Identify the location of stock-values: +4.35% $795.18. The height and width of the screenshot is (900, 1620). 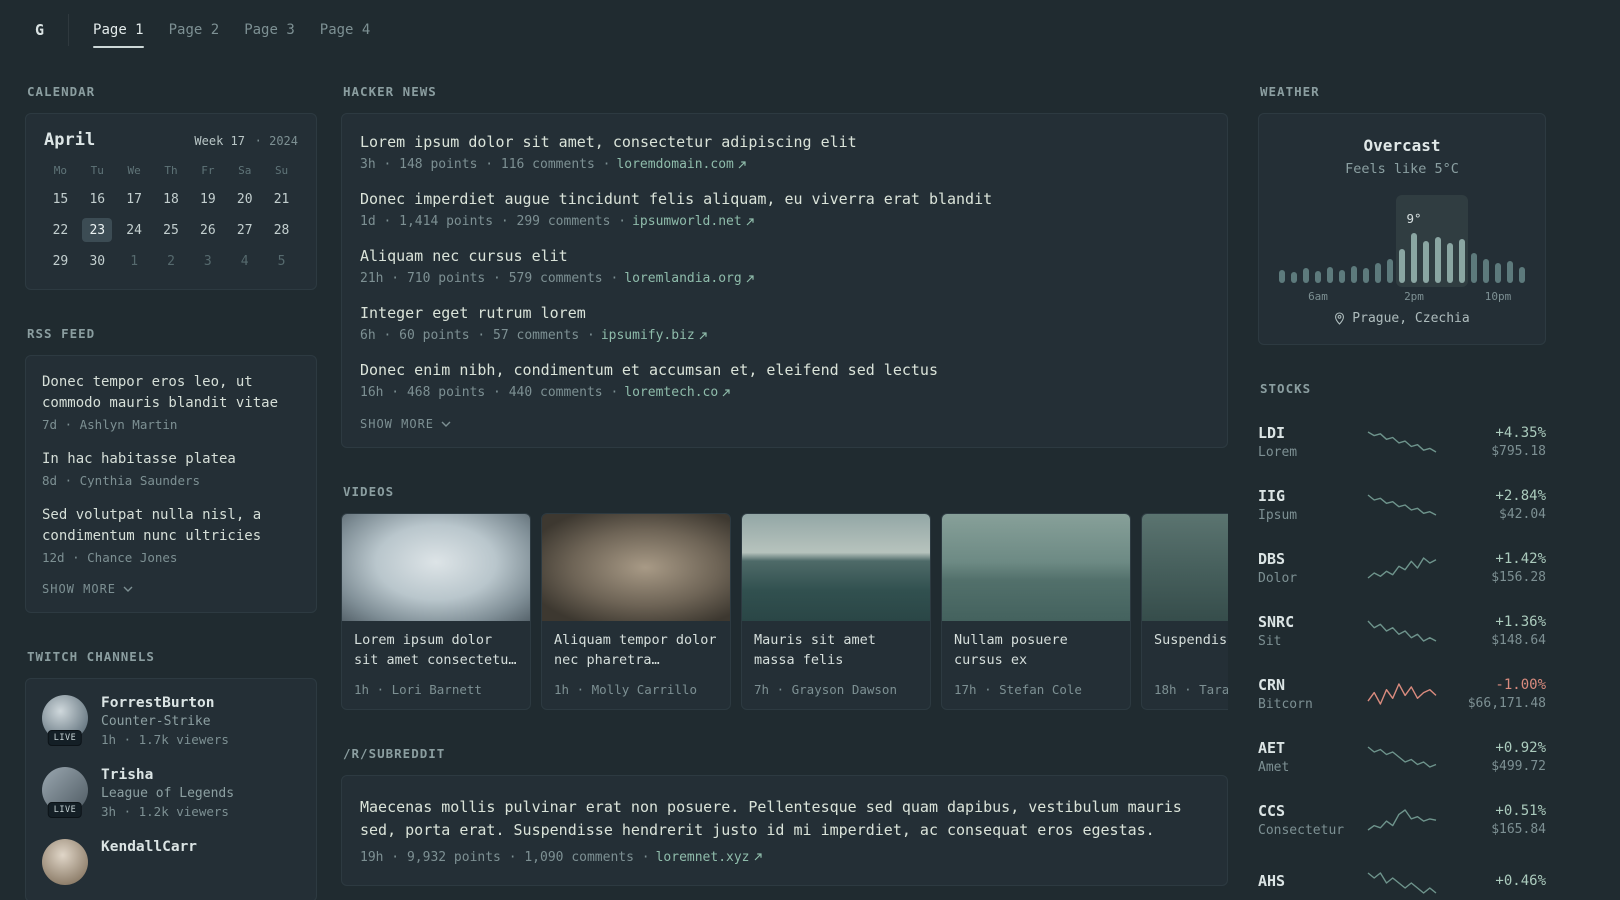
(1498, 442).